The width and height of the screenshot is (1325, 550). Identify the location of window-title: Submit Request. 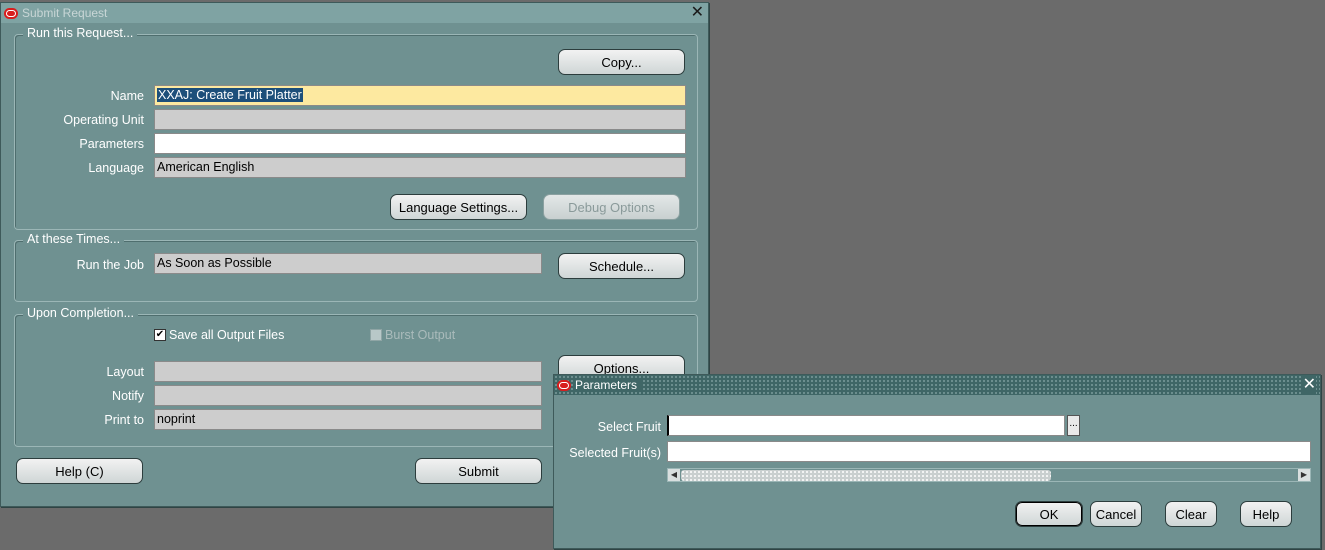
(65, 13).